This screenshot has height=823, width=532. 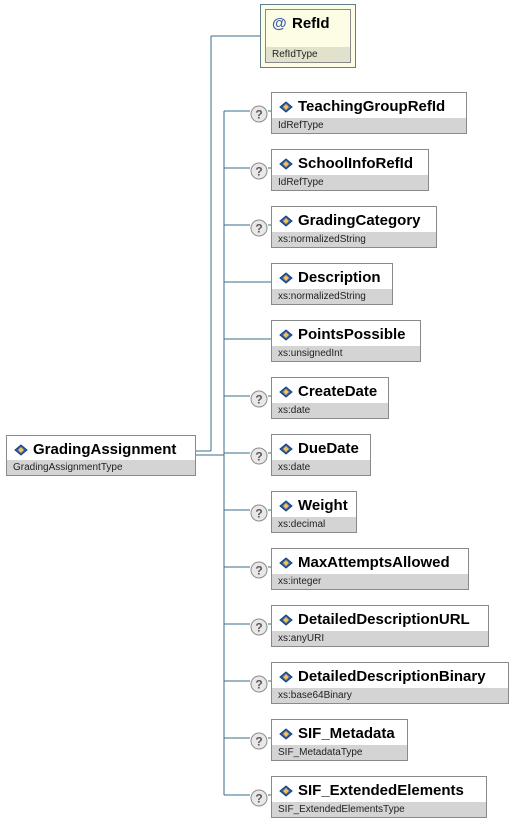 I want to click on element-detaileddescriptionurl: DetailedDescriptionURL xs:anyURI, so click(x=380, y=626).